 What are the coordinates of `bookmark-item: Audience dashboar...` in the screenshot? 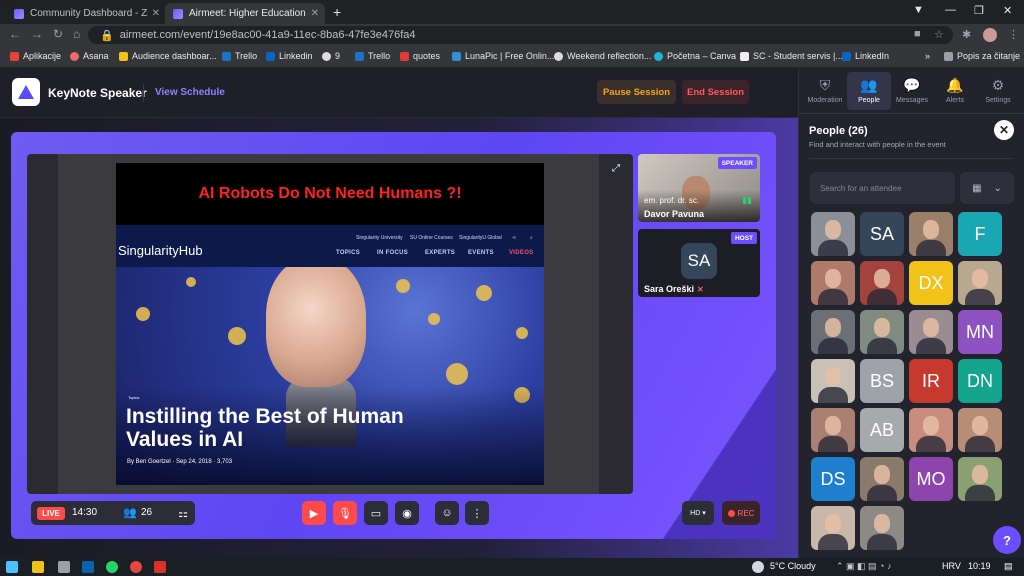 It's located at (168, 56).